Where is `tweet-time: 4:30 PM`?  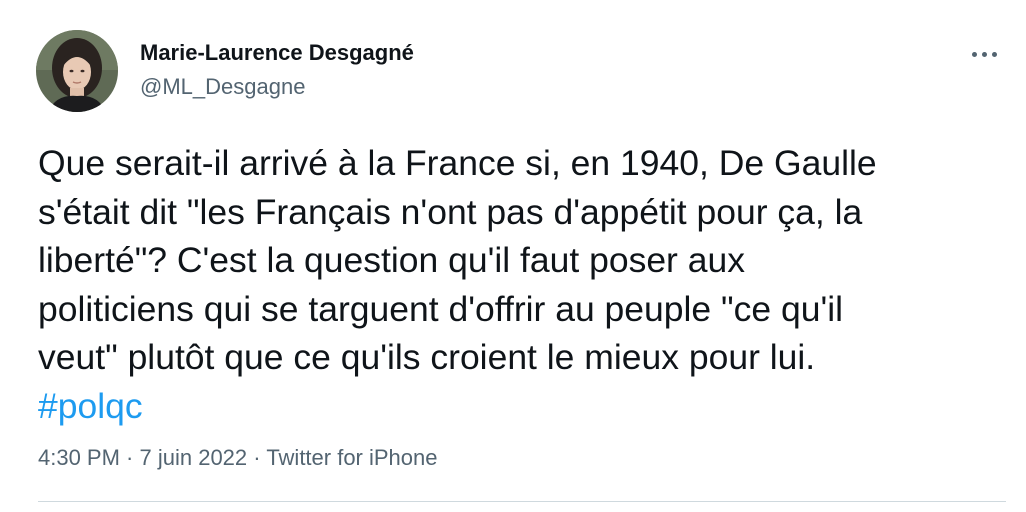
tweet-time: 4:30 PM is located at coordinates (79, 457).